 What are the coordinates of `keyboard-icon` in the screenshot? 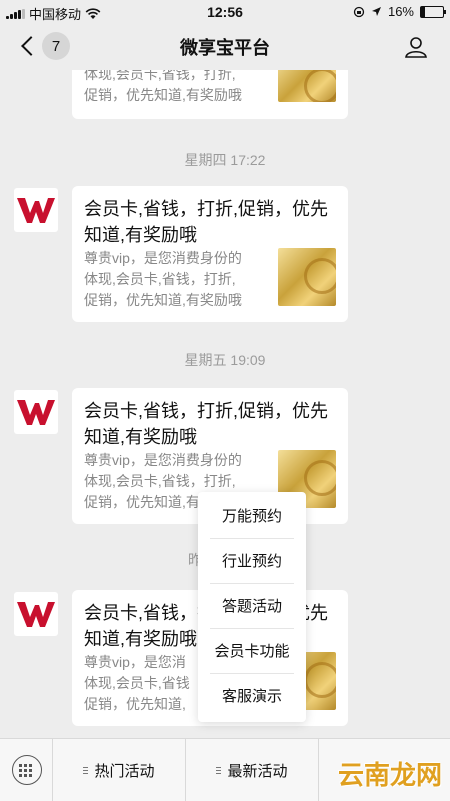 It's located at (25, 770).